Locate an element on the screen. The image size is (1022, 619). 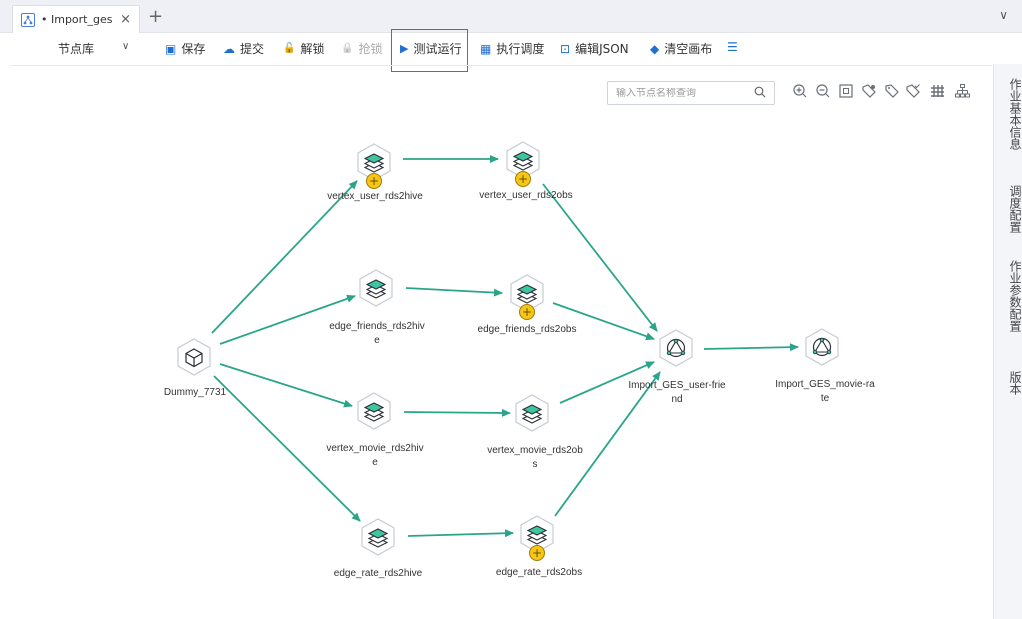
unlock-button: 🔓 解锁 is located at coordinates (303, 48).